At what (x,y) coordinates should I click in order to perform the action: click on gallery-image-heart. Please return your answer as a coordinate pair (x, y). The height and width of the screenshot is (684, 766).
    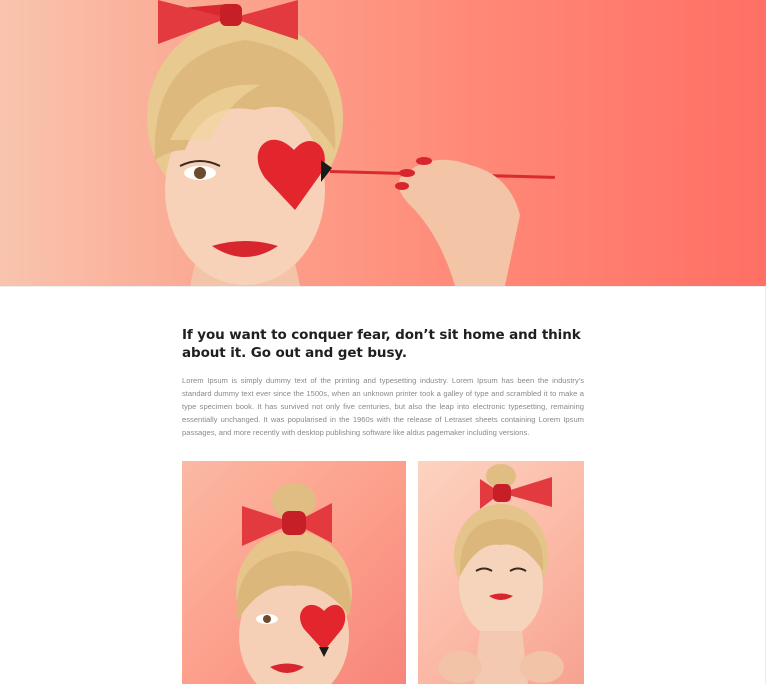
    Looking at the image, I should click on (294, 572).